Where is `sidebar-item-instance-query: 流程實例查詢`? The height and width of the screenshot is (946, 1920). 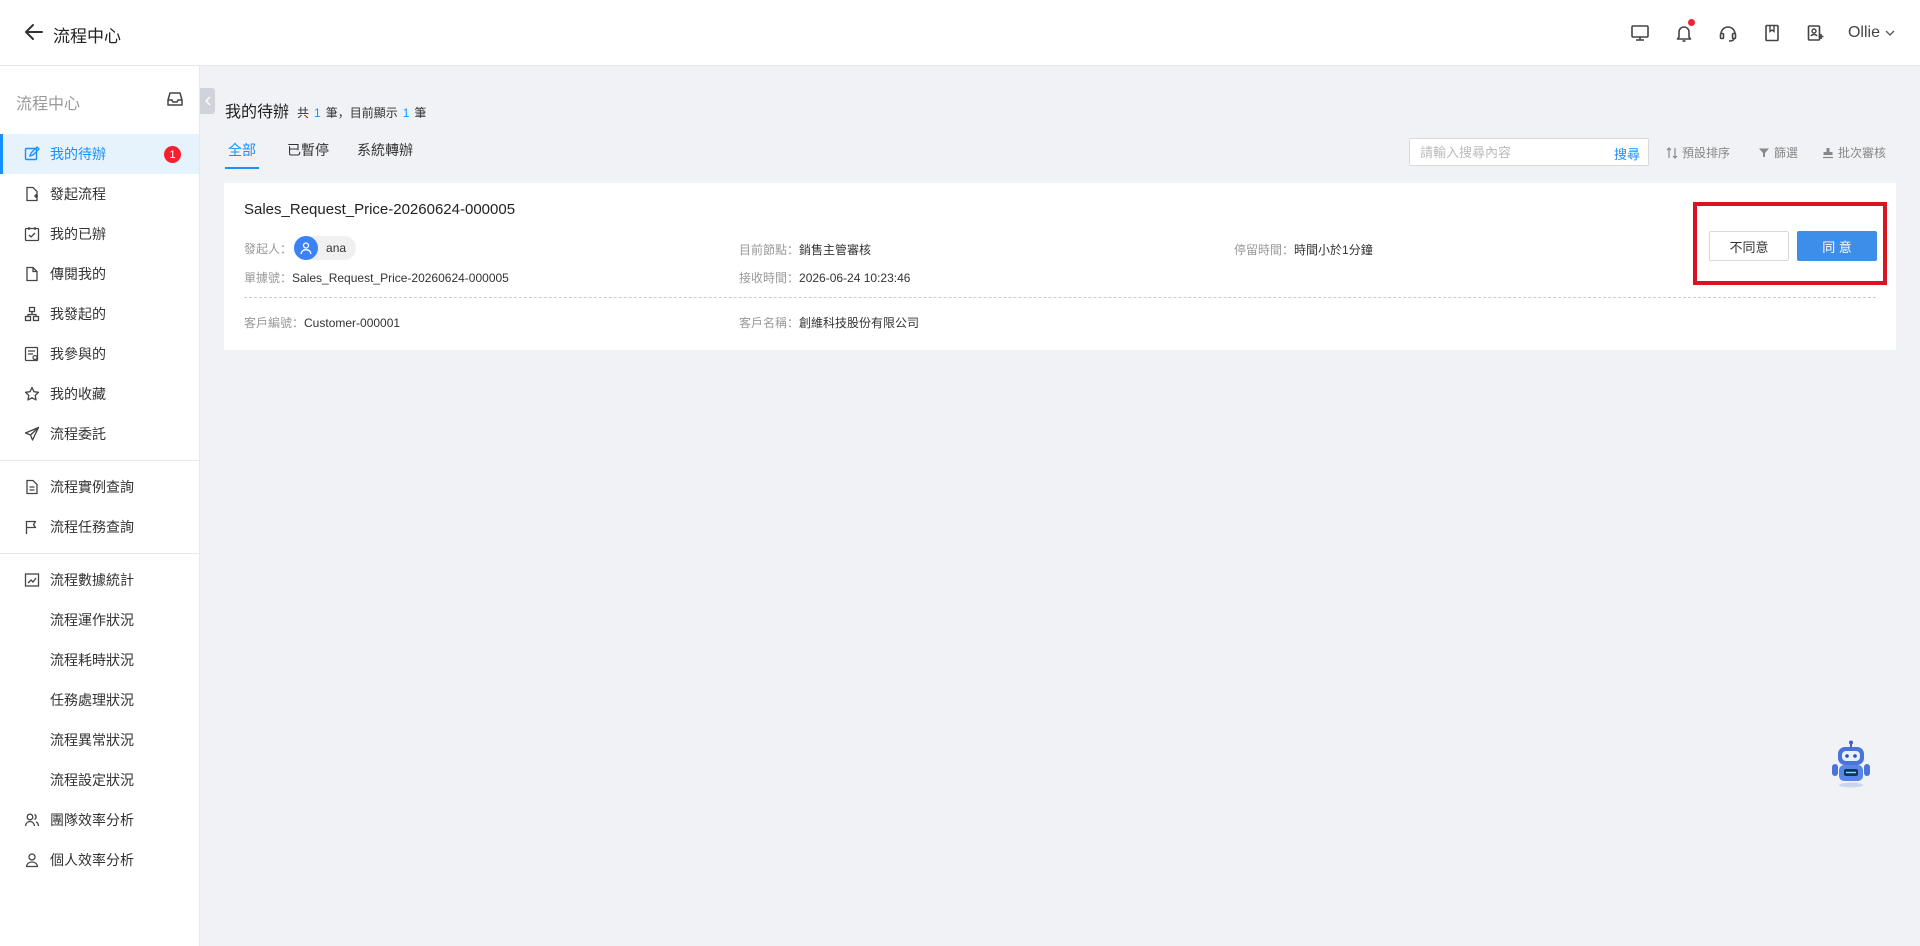
sidebar-item-instance-query: 流程實例查詢 is located at coordinates (99, 487).